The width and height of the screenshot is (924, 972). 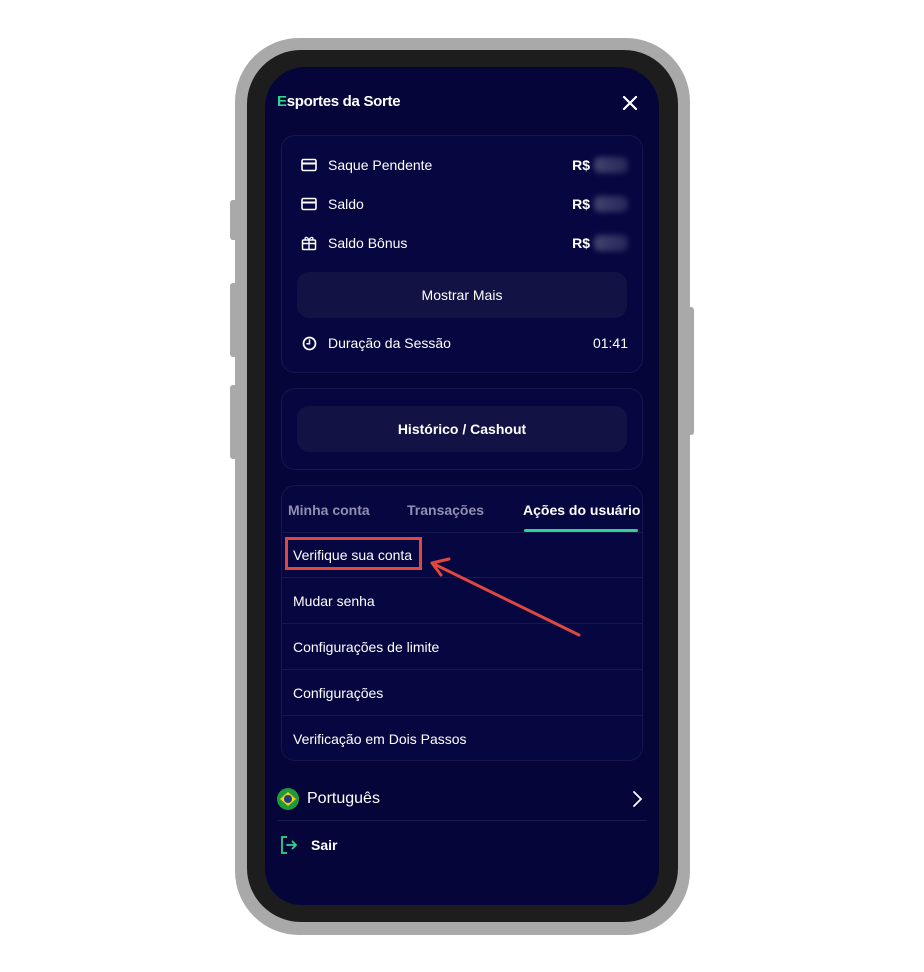 I want to click on balance-row-bonus: Saldo Bônus R$, so click(x=464, y=243).